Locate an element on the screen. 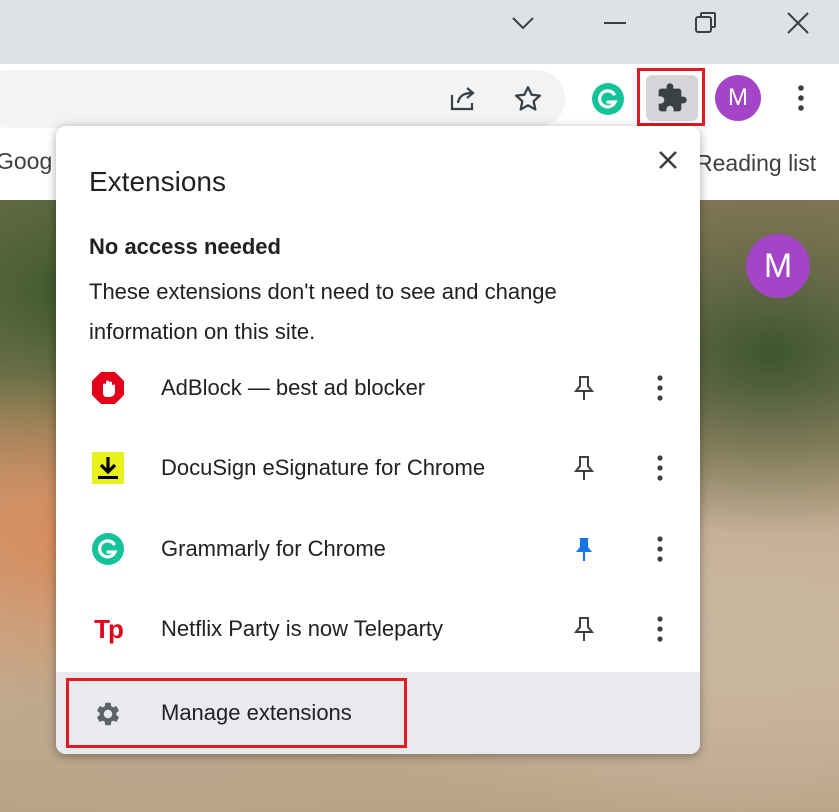 Image resolution: width=839 pixels, height=812 pixels. chrome-menu-button is located at coordinates (801, 98).